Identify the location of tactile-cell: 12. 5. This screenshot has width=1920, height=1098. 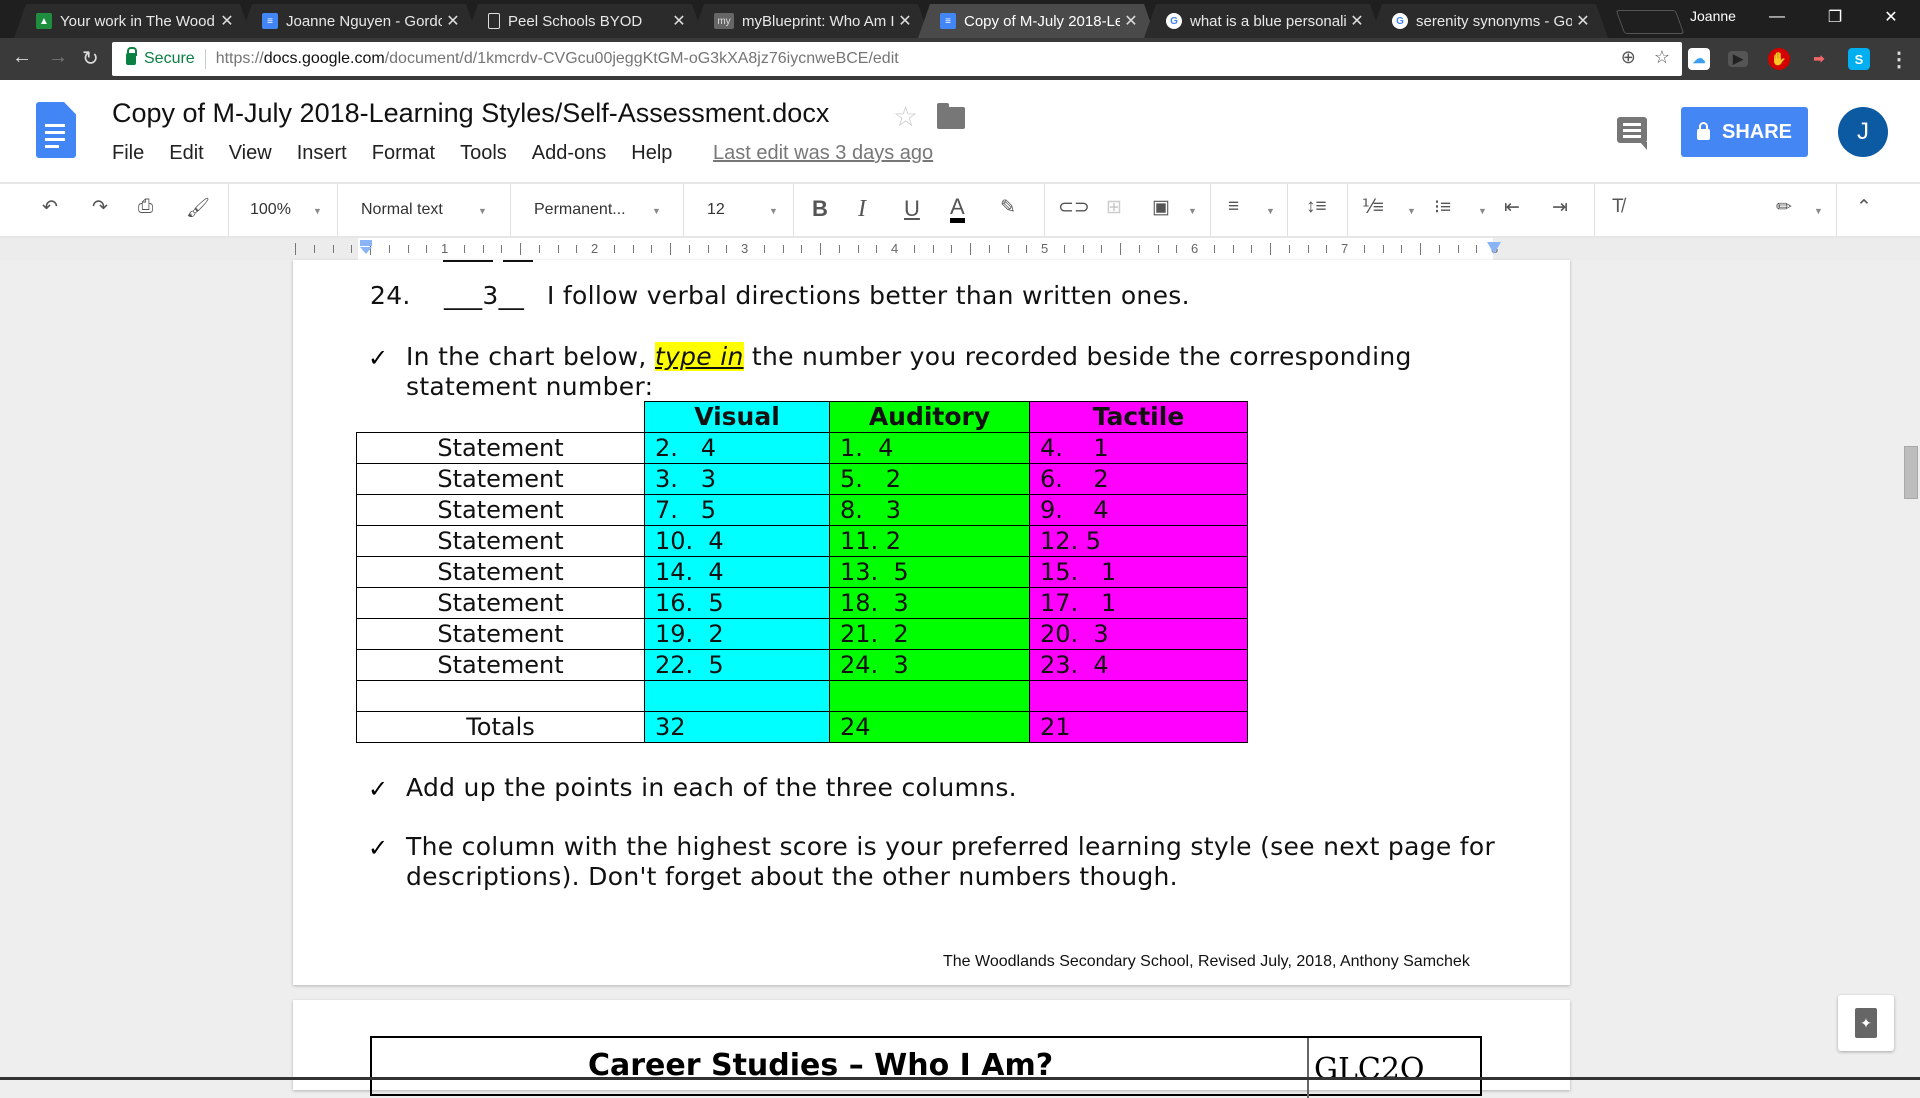
(1138, 541).